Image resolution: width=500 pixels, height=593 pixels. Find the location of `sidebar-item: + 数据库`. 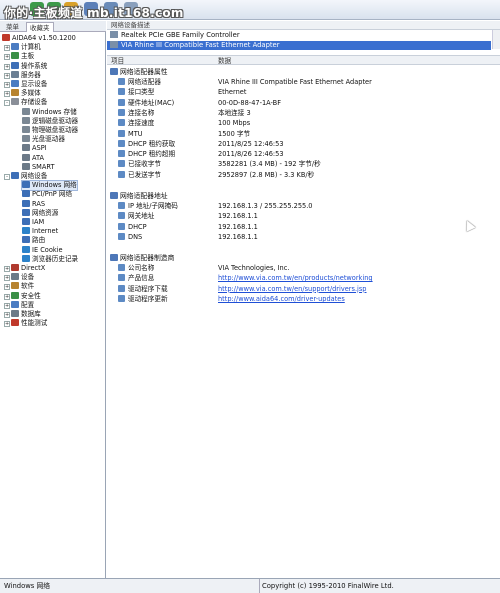

sidebar-item: + 数据库 is located at coordinates (22, 314).